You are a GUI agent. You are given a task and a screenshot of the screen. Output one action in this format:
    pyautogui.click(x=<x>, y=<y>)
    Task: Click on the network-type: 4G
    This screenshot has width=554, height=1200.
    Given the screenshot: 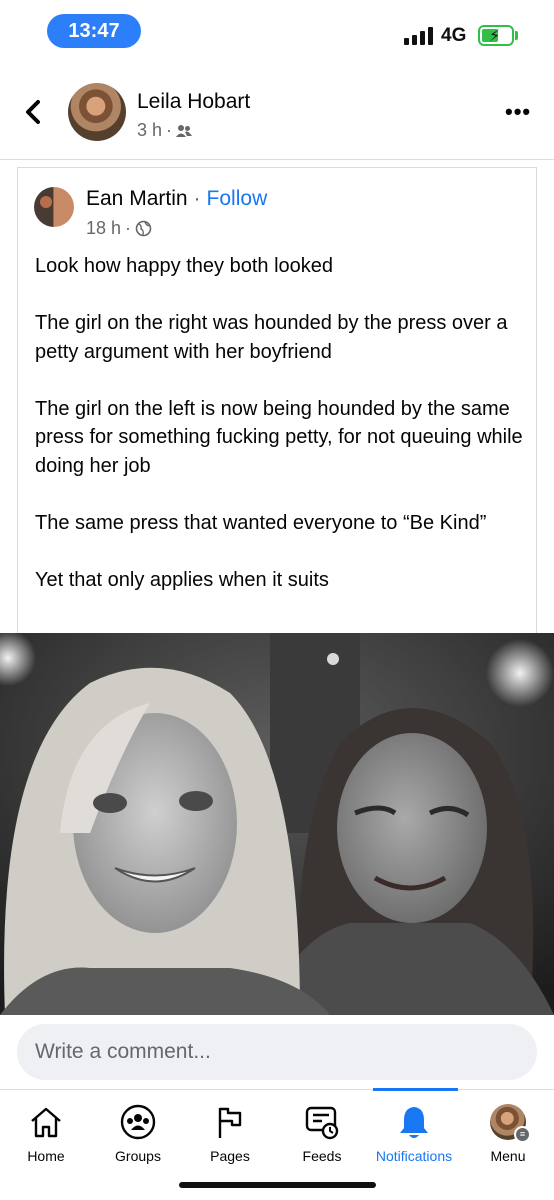 What is the action you would take?
    pyautogui.click(x=454, y=35)
    